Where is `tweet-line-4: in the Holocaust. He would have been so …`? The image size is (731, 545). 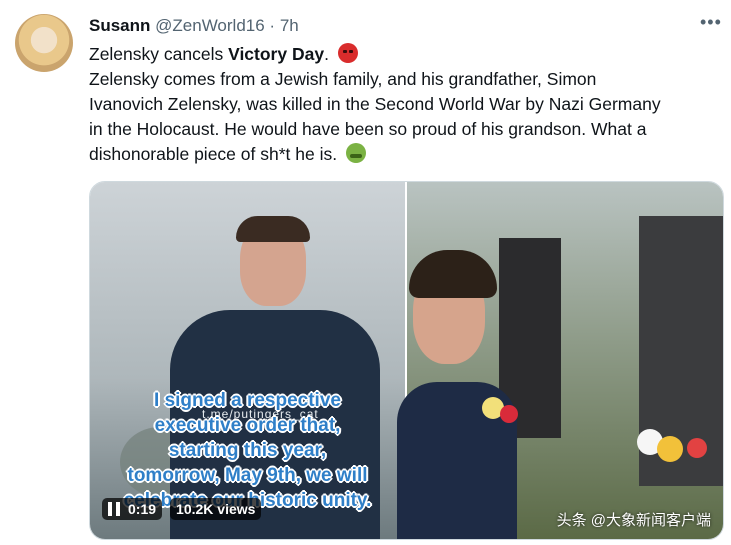 tweet-line-4: in the Holocaust. He would have been so … is located at coordinates (368, 129).